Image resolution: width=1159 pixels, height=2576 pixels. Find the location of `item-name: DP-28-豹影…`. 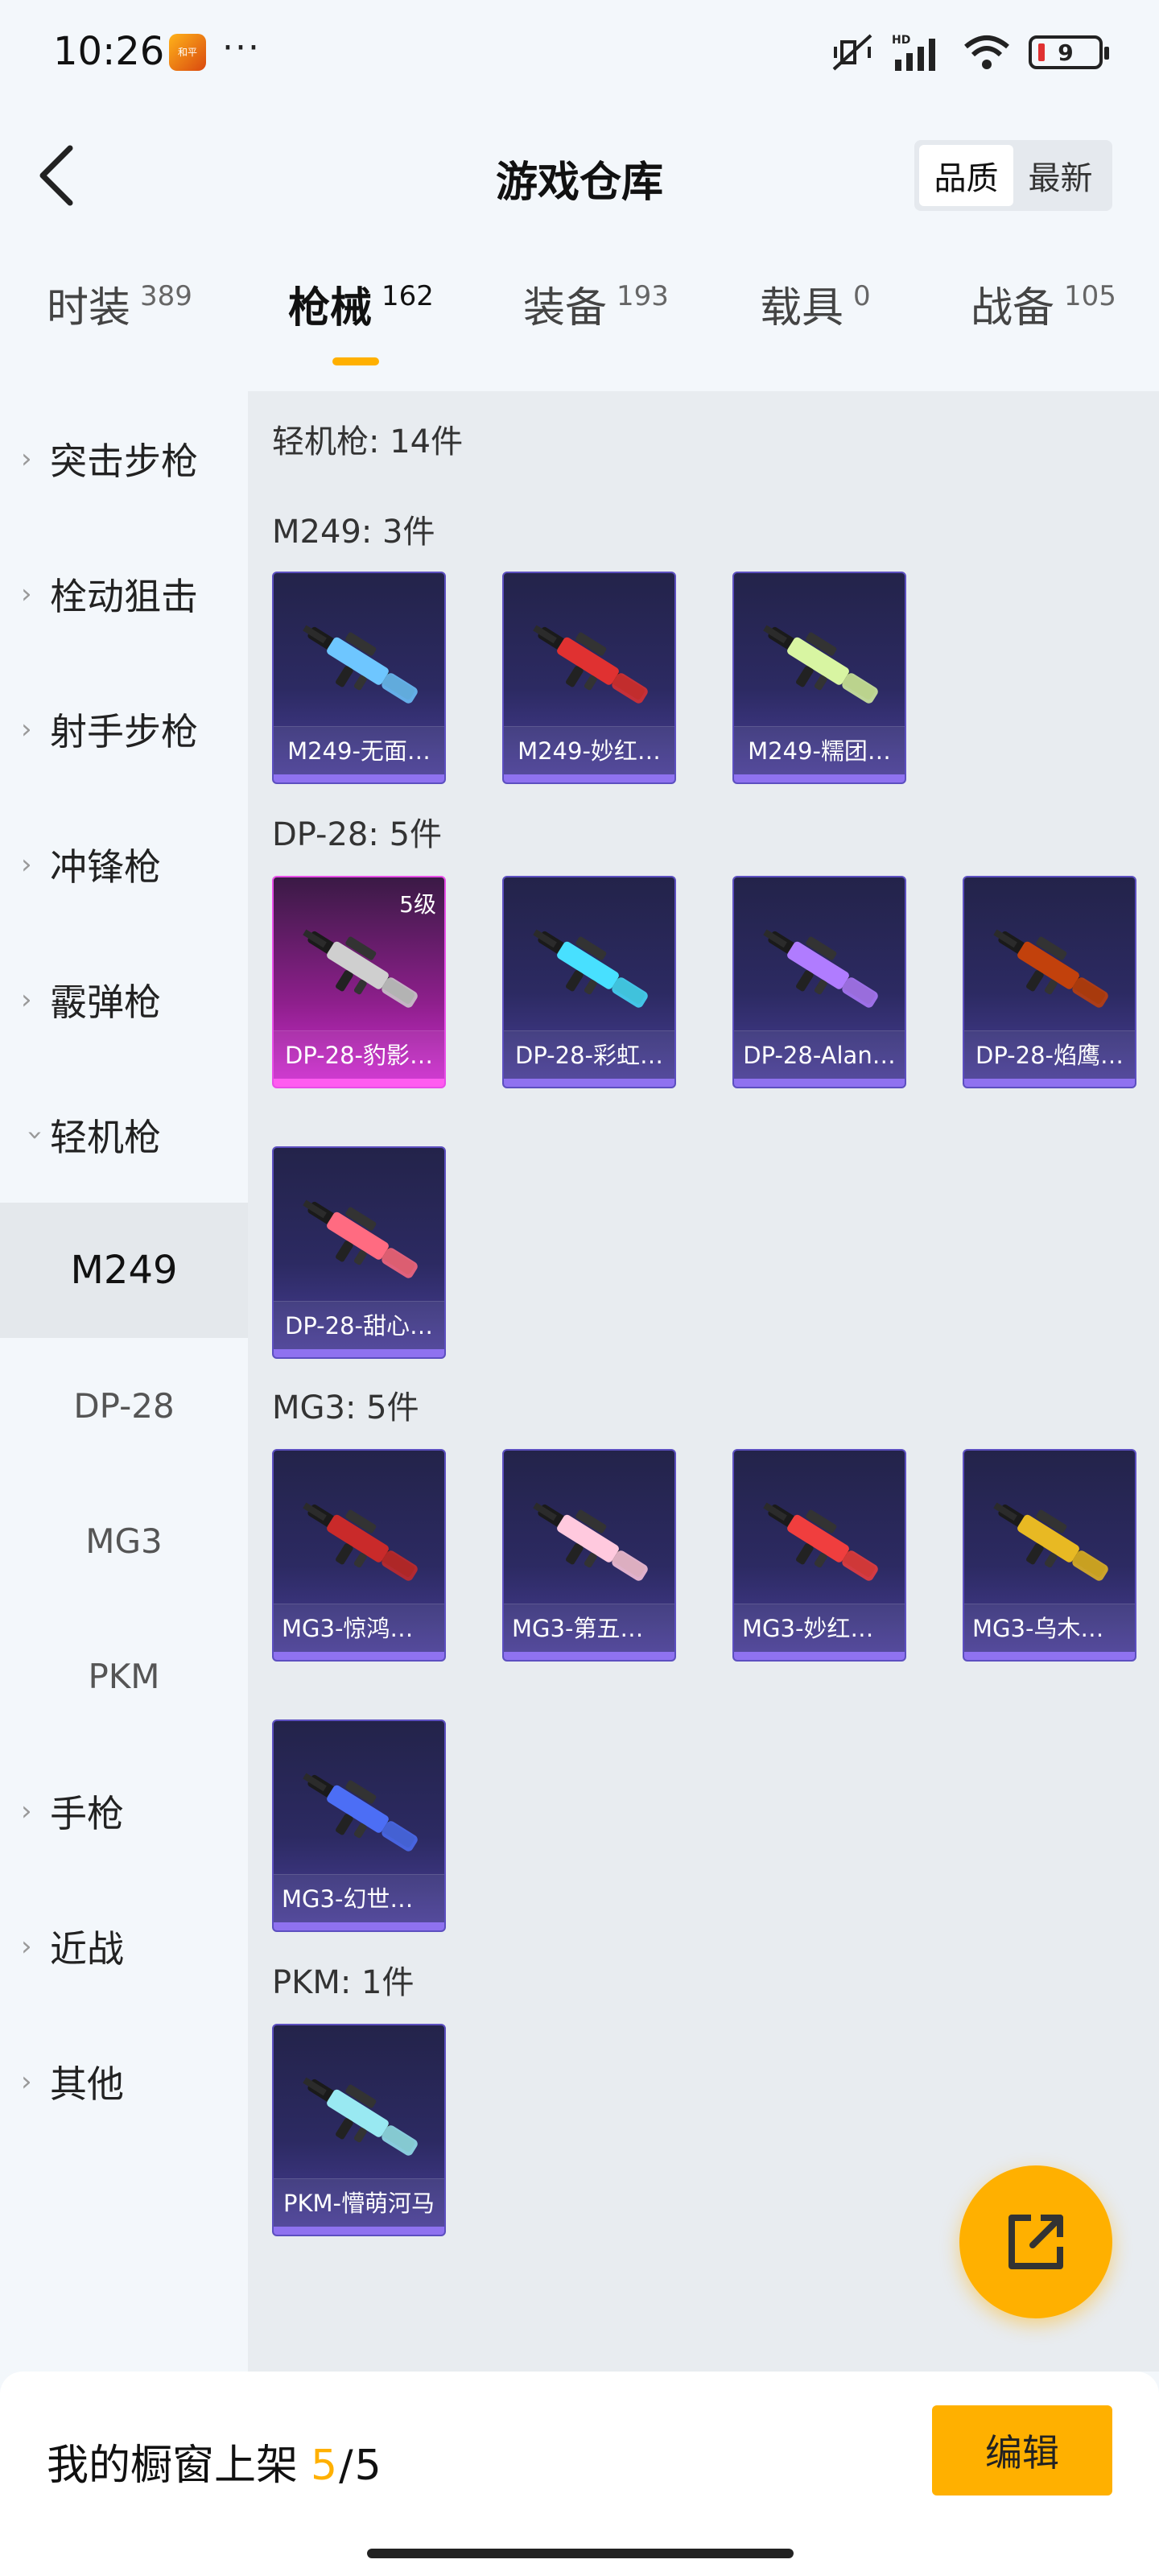

item-name: DP-28-豹影… is located at coordinates (359, 1054).